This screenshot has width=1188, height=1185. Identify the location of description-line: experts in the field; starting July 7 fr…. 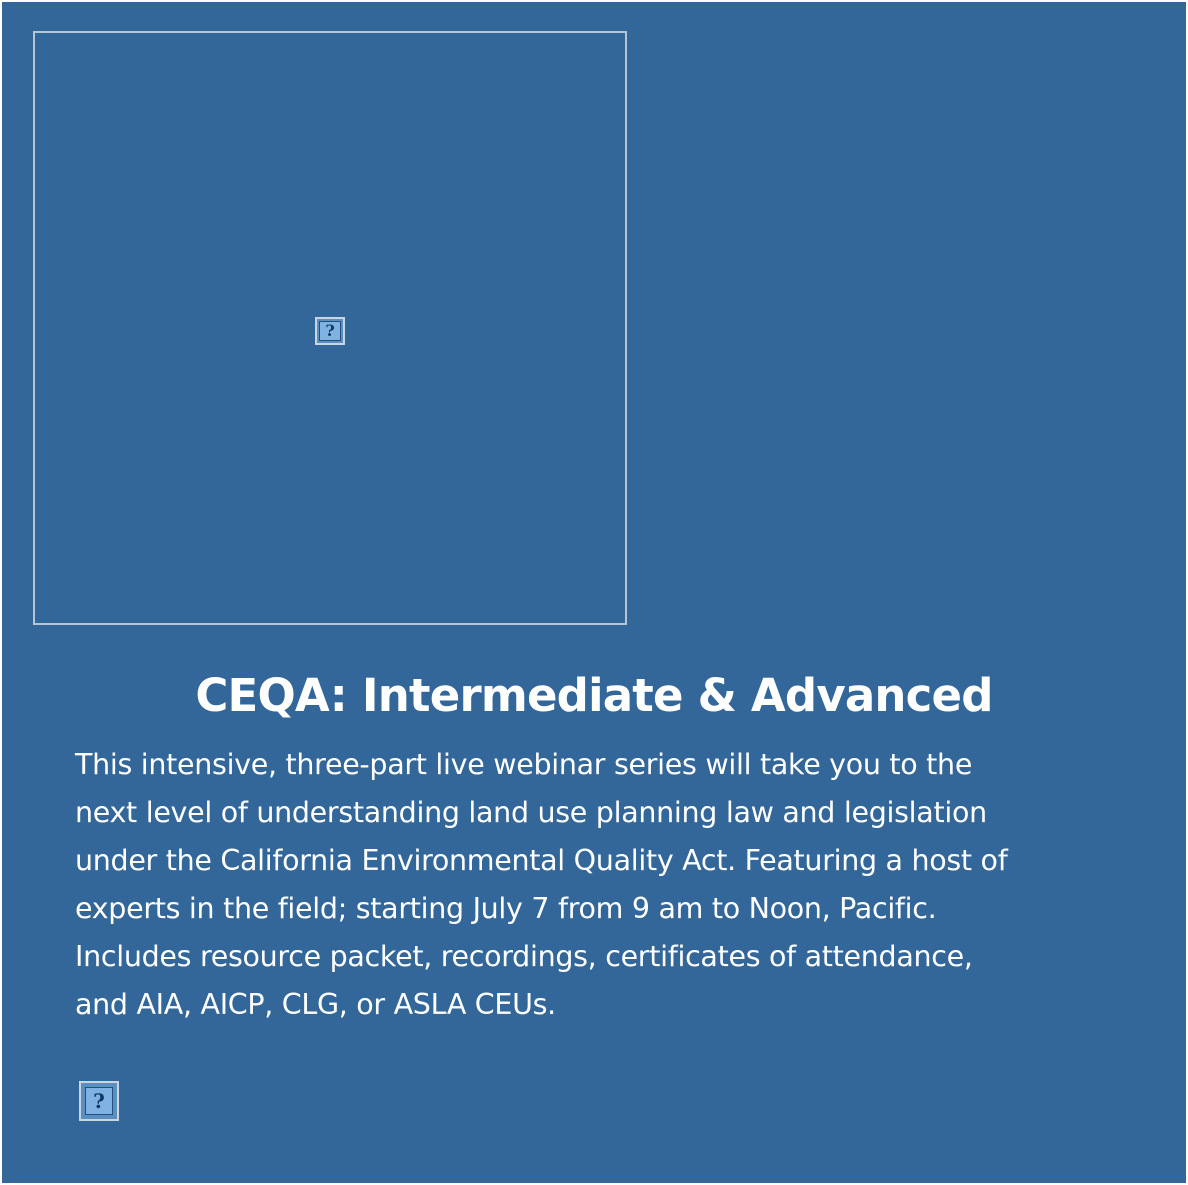
(506, 908).